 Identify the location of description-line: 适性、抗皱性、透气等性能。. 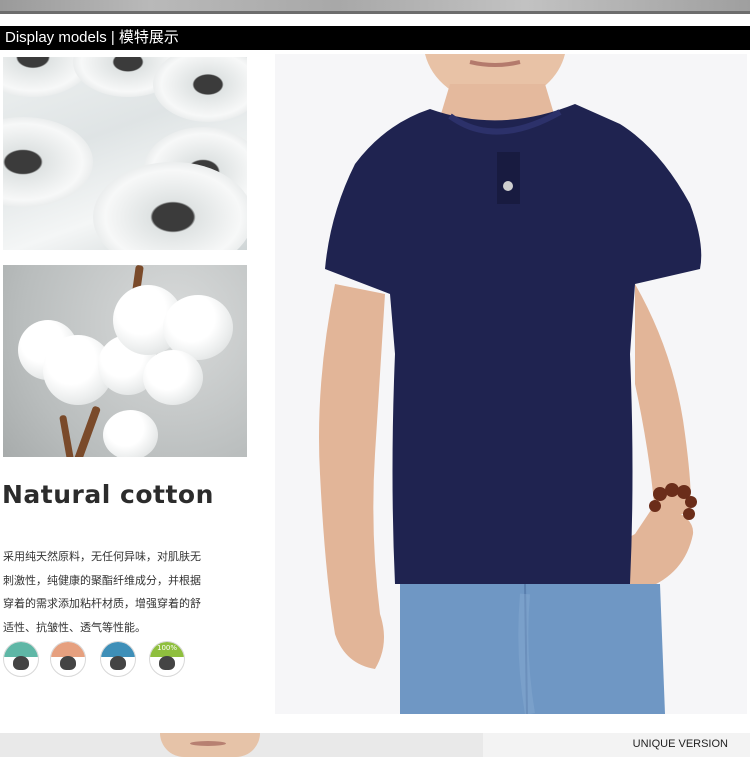
(74, 627).